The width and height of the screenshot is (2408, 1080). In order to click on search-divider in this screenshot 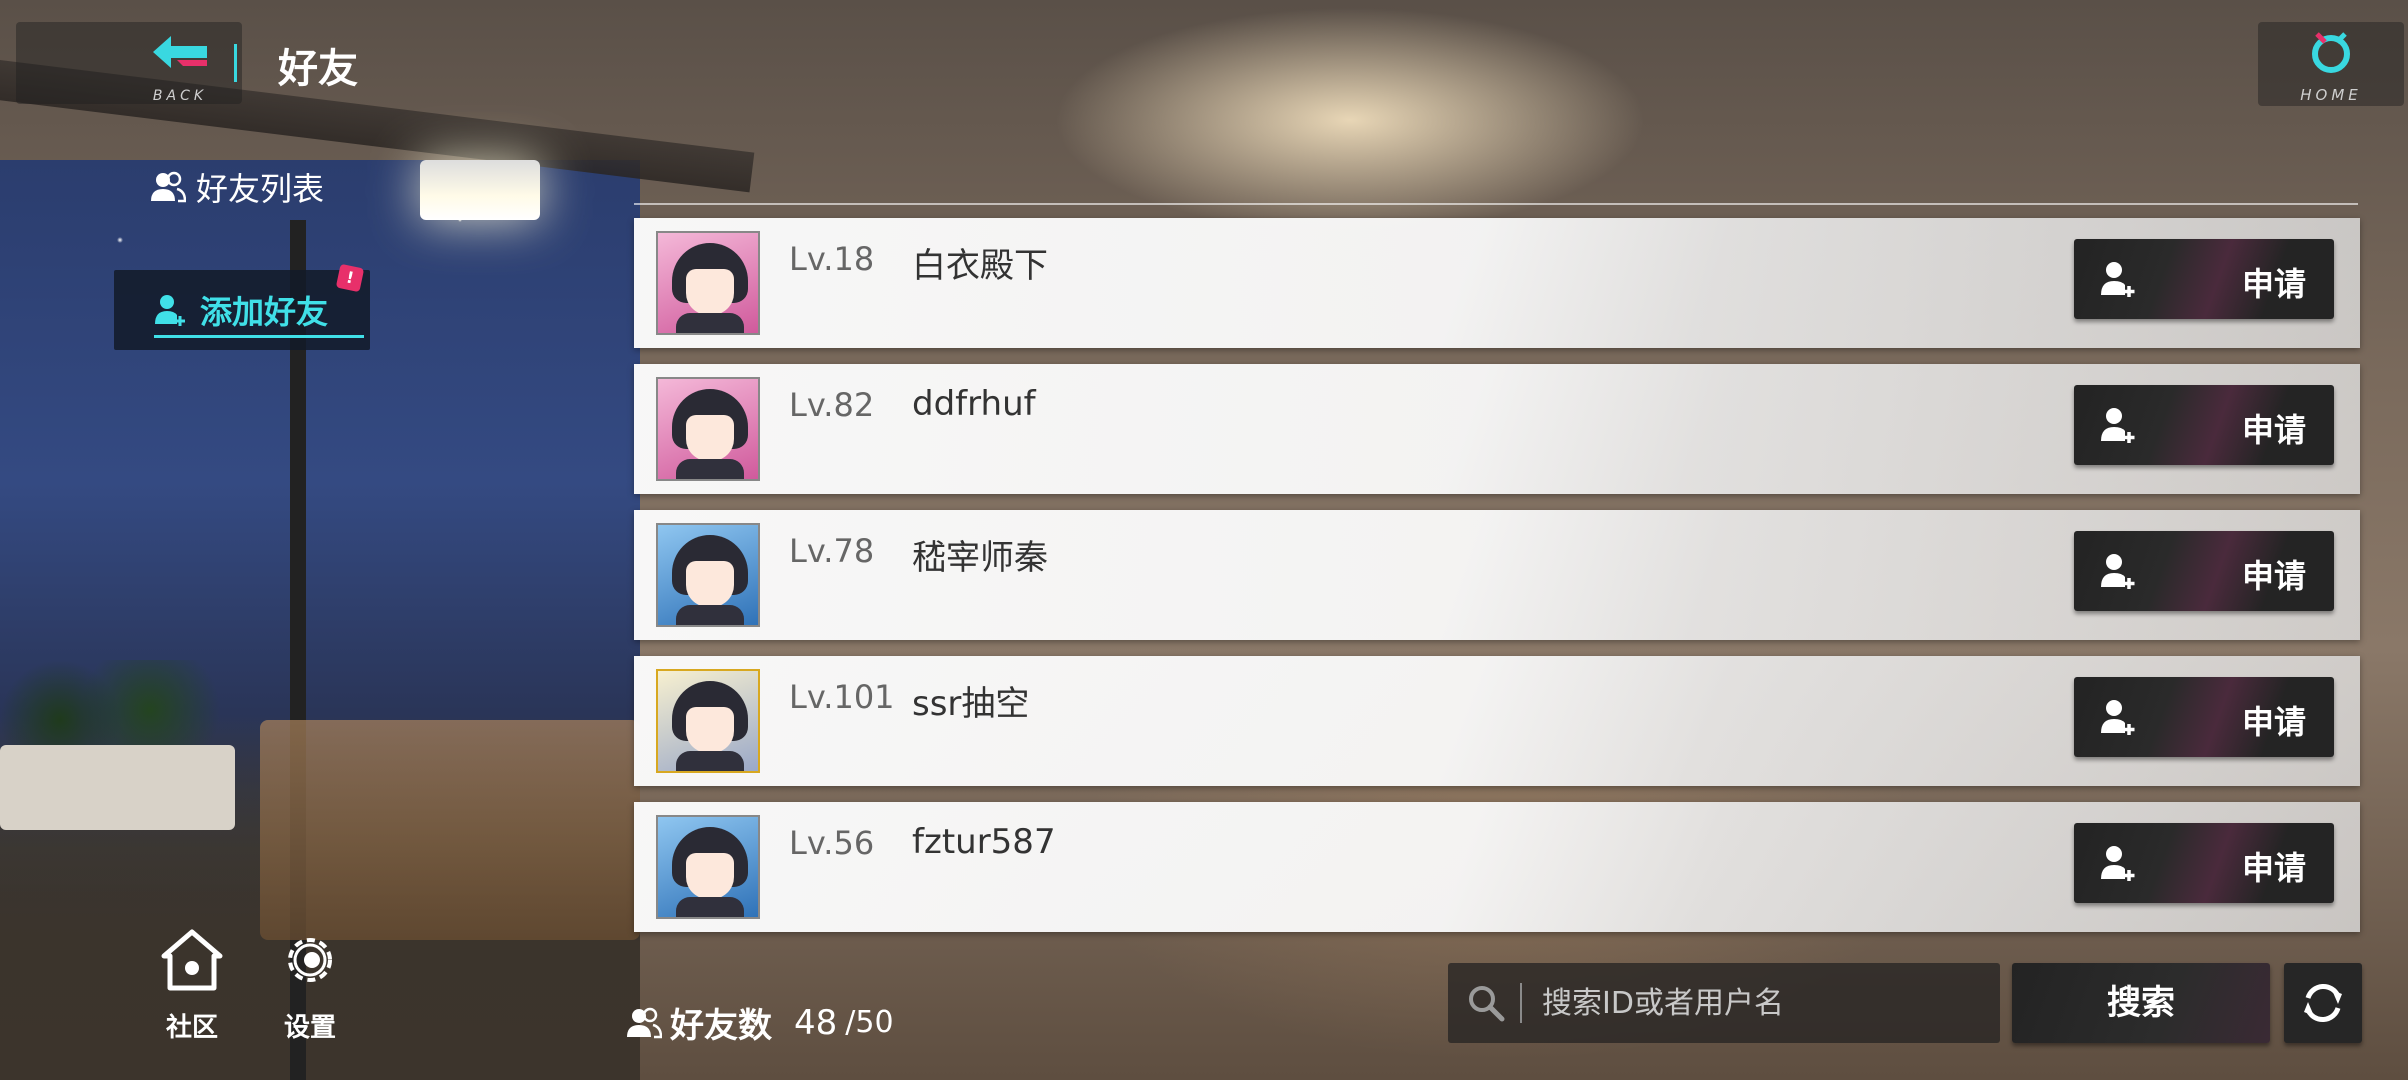, I will do `click(1521, 1003)`.